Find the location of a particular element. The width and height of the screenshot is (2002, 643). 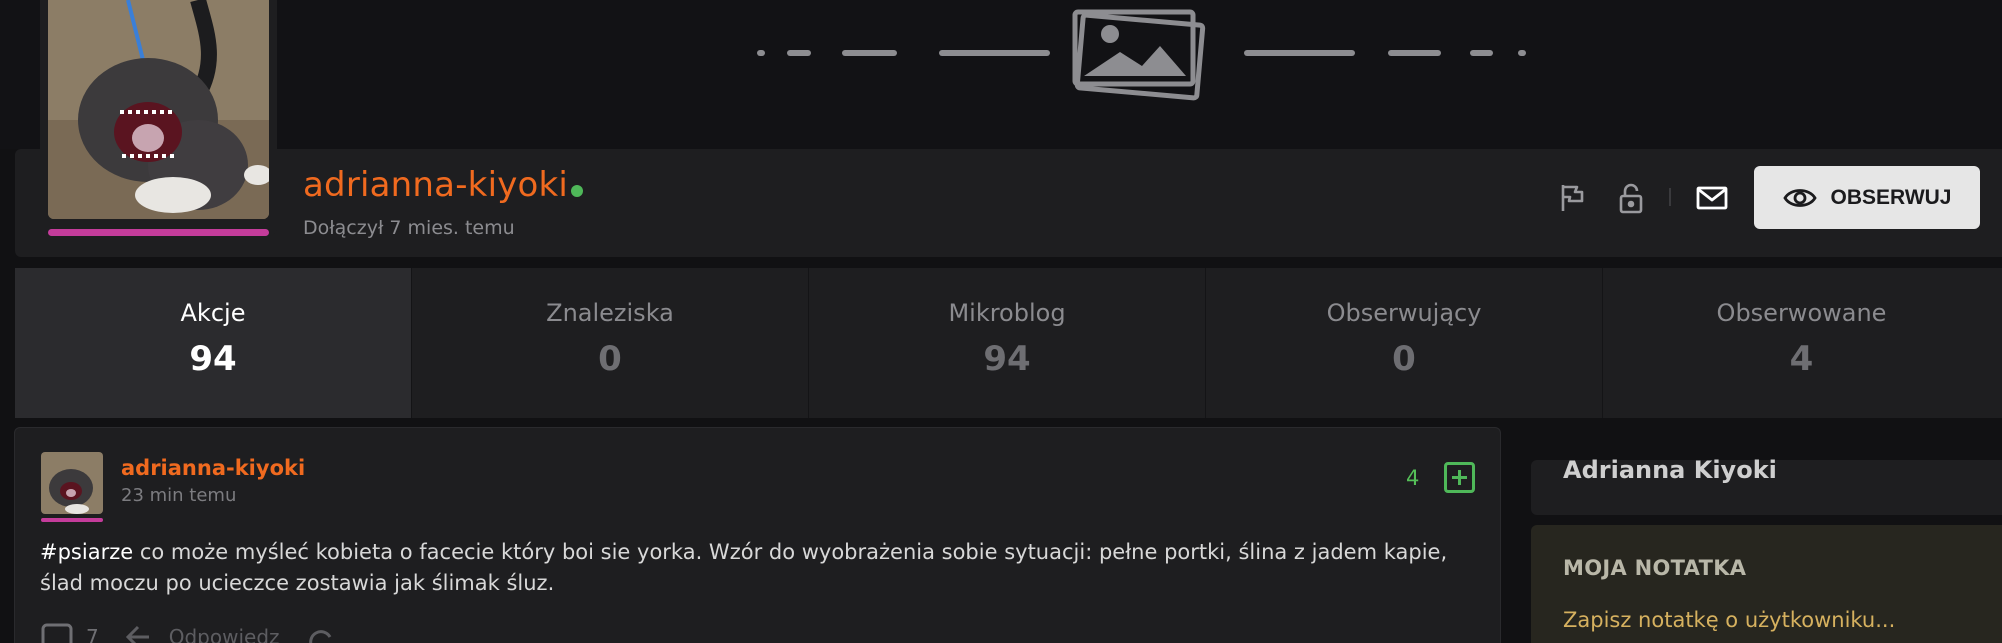

hashtag-link: #psiarze is located at coordinates (86, 552).